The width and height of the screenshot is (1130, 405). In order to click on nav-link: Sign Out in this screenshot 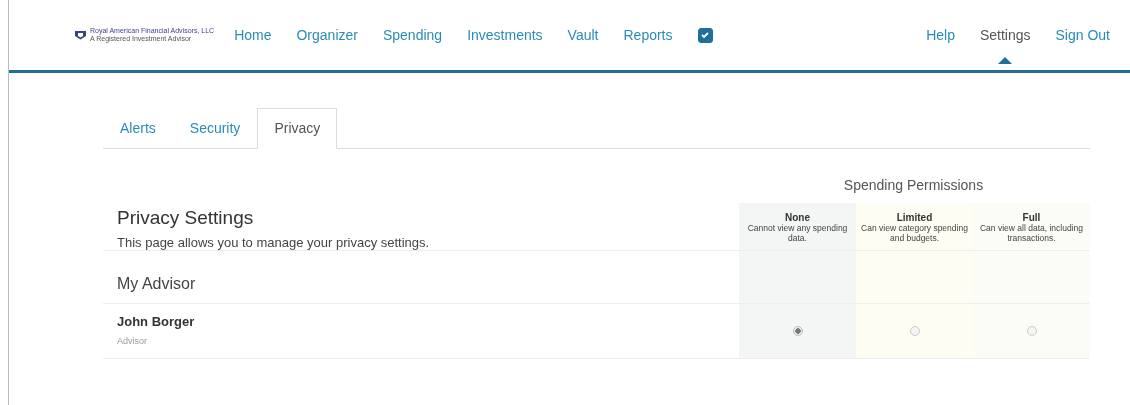, I will do `click(1082, 35)`.